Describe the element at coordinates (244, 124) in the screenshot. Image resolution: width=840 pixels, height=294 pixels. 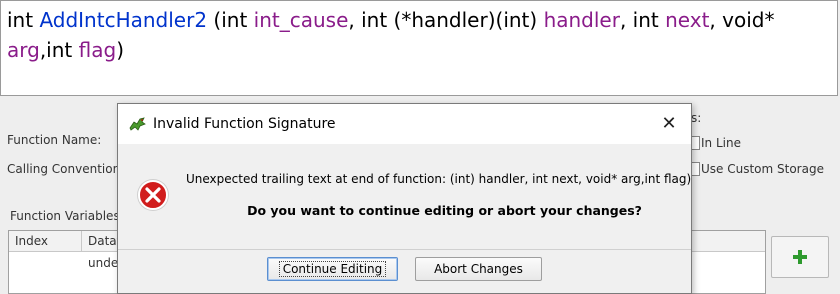
I see `dialog-title: Invalid Function Signature` at that location.